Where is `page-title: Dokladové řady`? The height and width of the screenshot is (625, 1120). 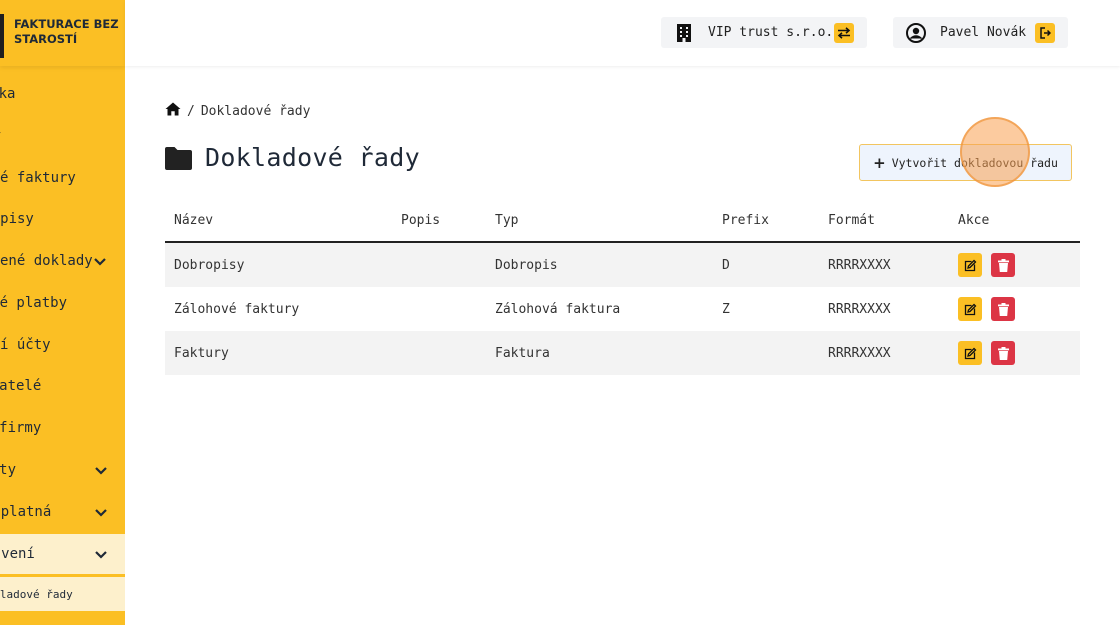
page-title: Dokladové řady is located at coordinates (292, 157).